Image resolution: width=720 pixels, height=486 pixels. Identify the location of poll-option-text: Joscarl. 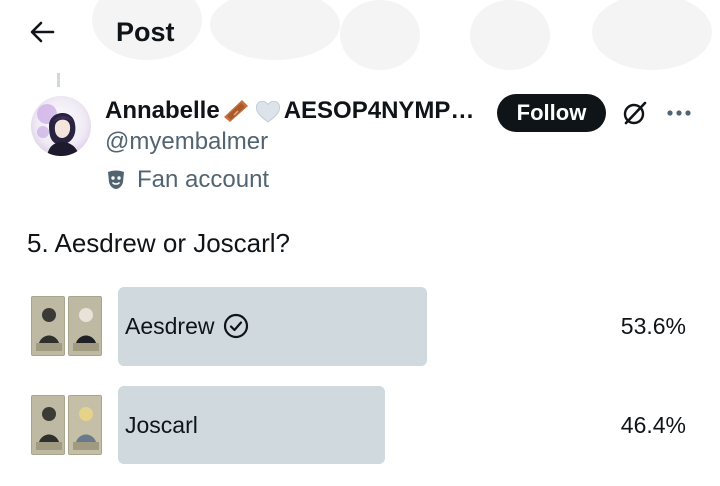
(161, 425).